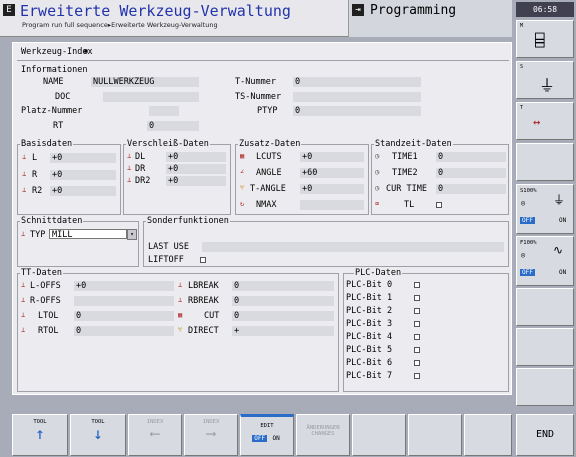 This screenshot has width=576, height=457. I want to click on ptyp-label: PTYP, so click(267, 111).